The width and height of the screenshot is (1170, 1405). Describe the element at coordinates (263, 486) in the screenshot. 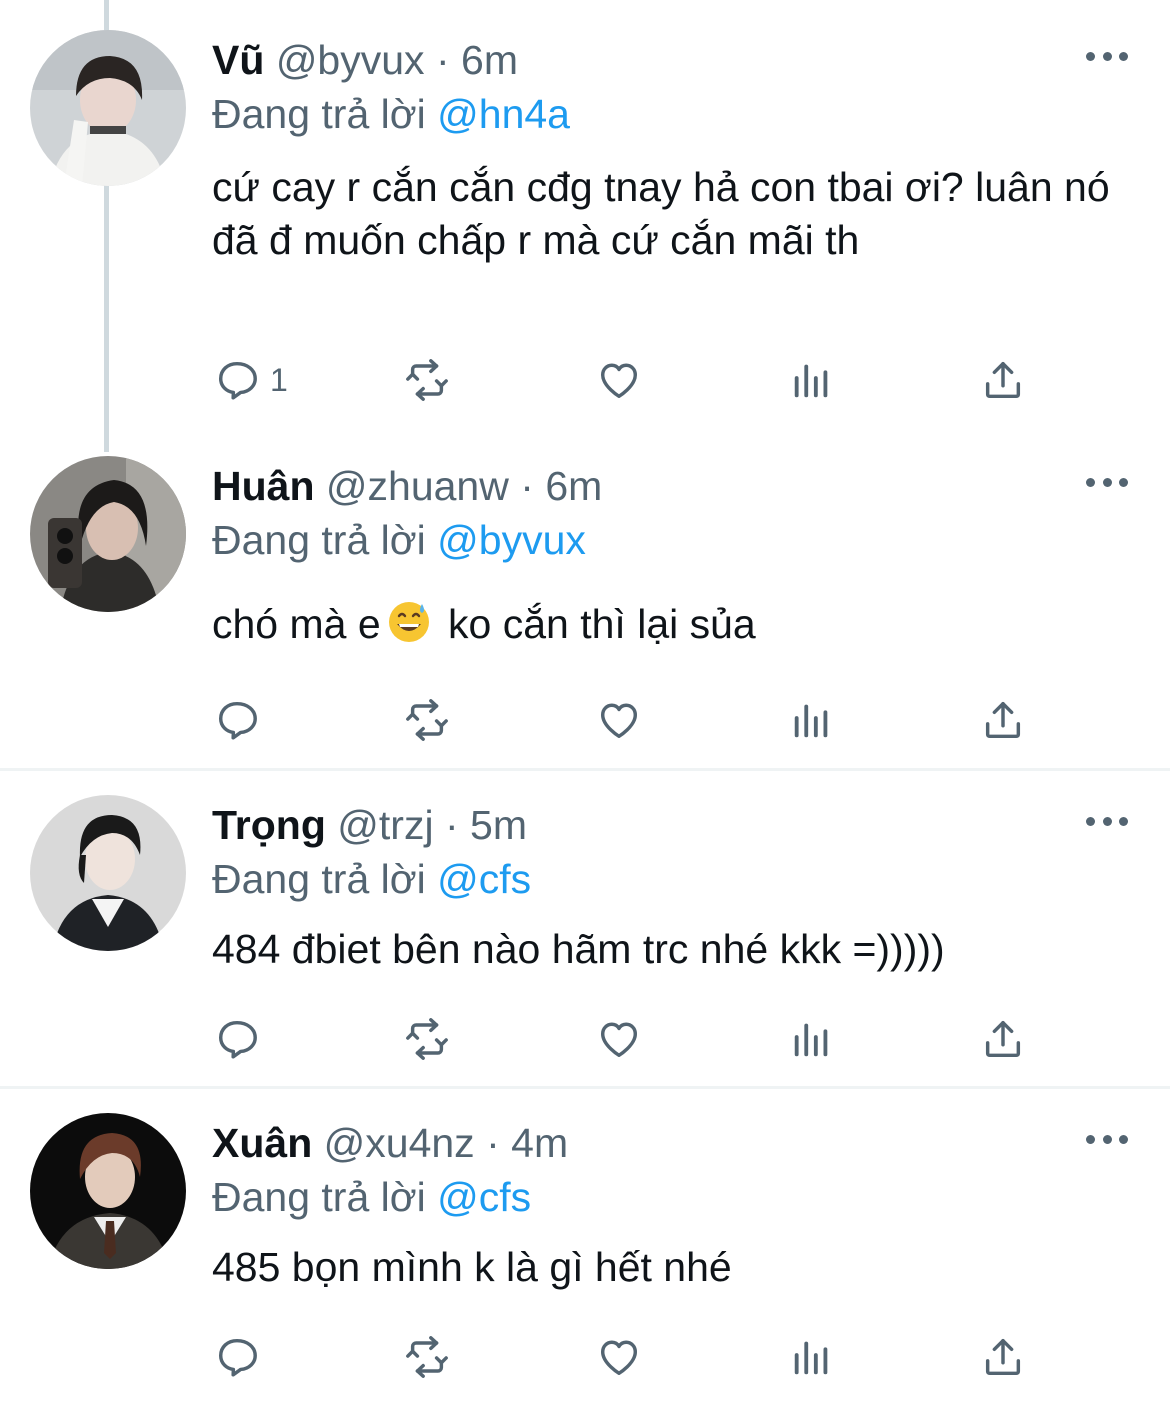

I see `display-name: Huân` at that location.